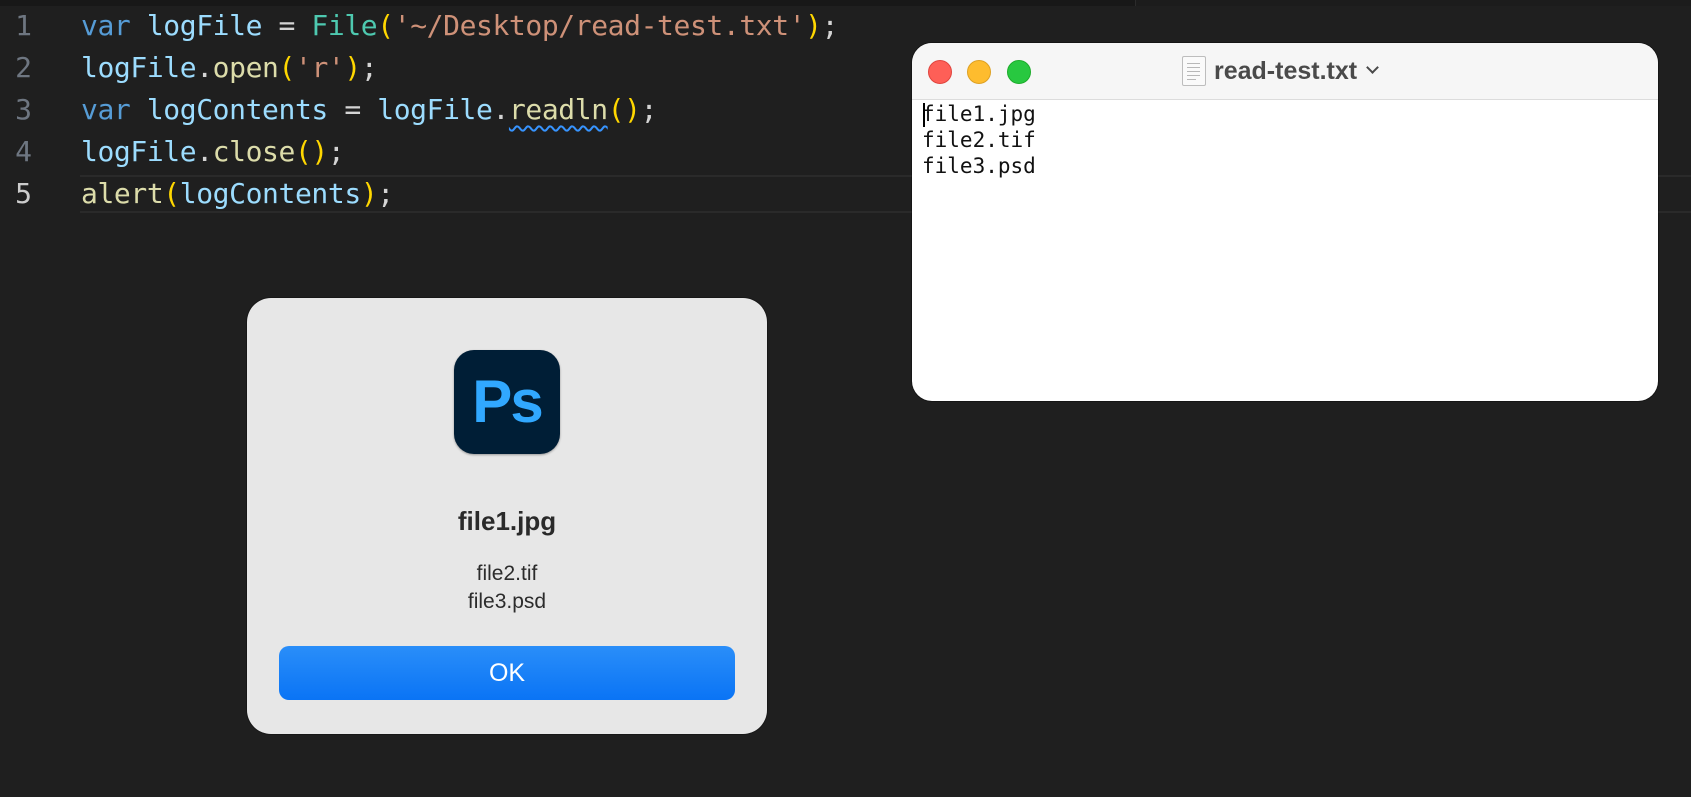 The height and width of the screenshot is (797, 1691). I want to click on window-title: read-test.txt, so click(1280, 71).